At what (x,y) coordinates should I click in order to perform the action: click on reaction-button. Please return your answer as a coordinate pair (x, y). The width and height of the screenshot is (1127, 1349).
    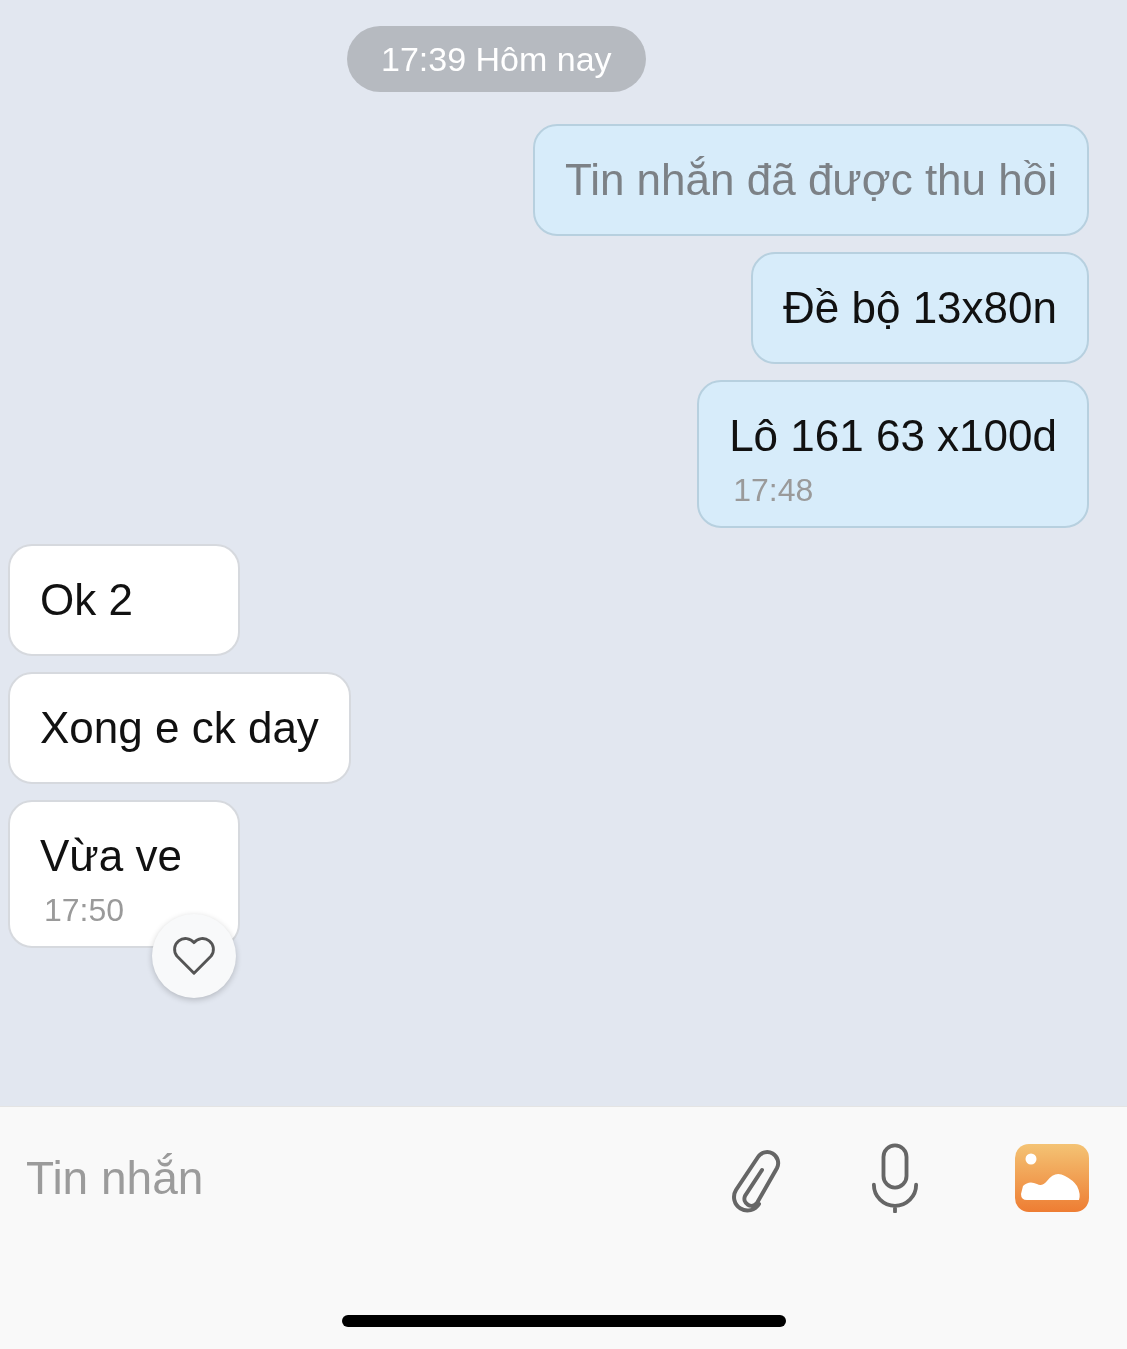
    Looking at the image, I should click on (194, 956).